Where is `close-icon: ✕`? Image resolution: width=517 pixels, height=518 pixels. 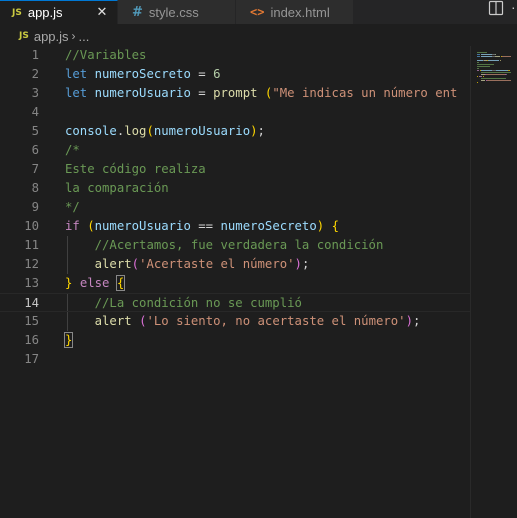 close-icon: ✕ is located at coordinates (102, 12).